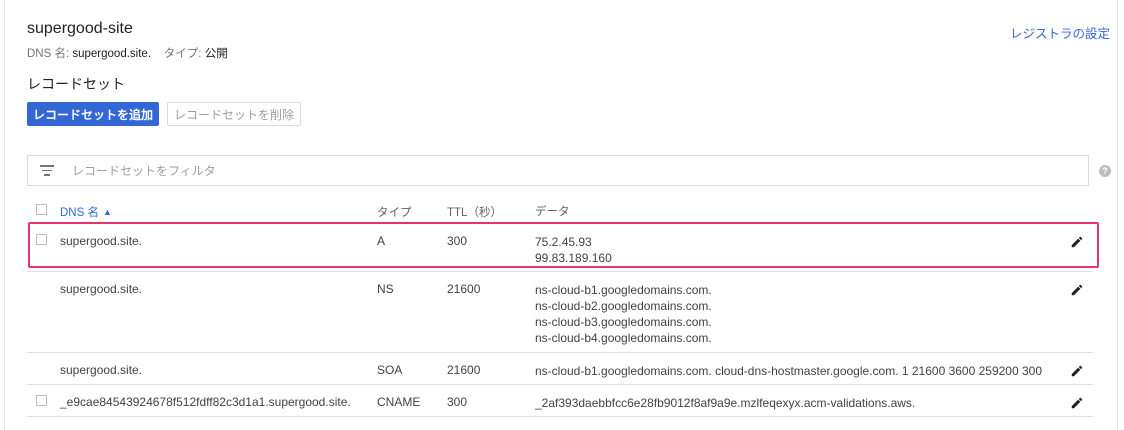 Image resolution: width=1124 pixels, height=430 pixels. Describe the element at coordinates (1117, 215) in the screenshot. I see `right-panel-border` at that location.